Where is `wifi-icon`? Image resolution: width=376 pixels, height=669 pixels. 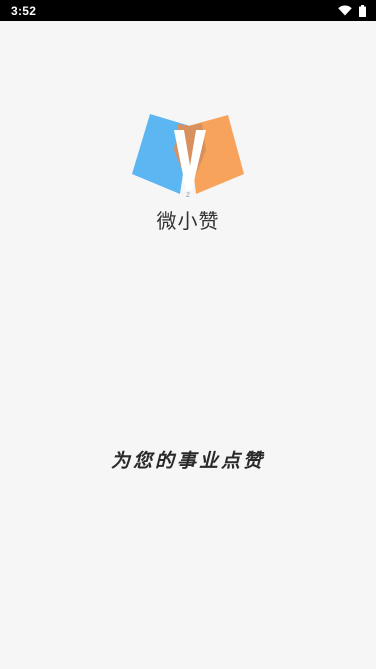 wifi-icon is located at coordinates (345, 10).